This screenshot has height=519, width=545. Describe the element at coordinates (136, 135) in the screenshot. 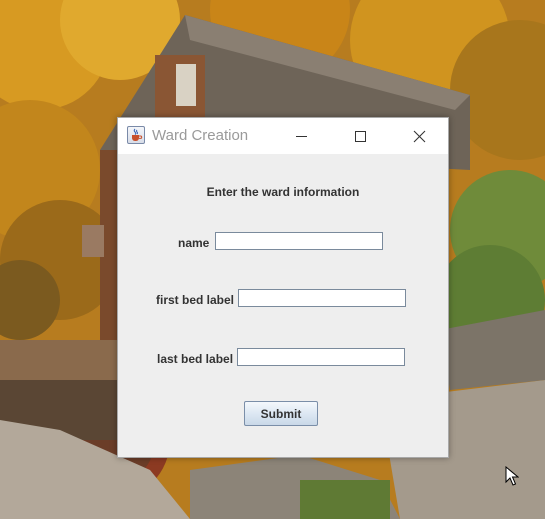

I see `java-cup-icon` at that location.